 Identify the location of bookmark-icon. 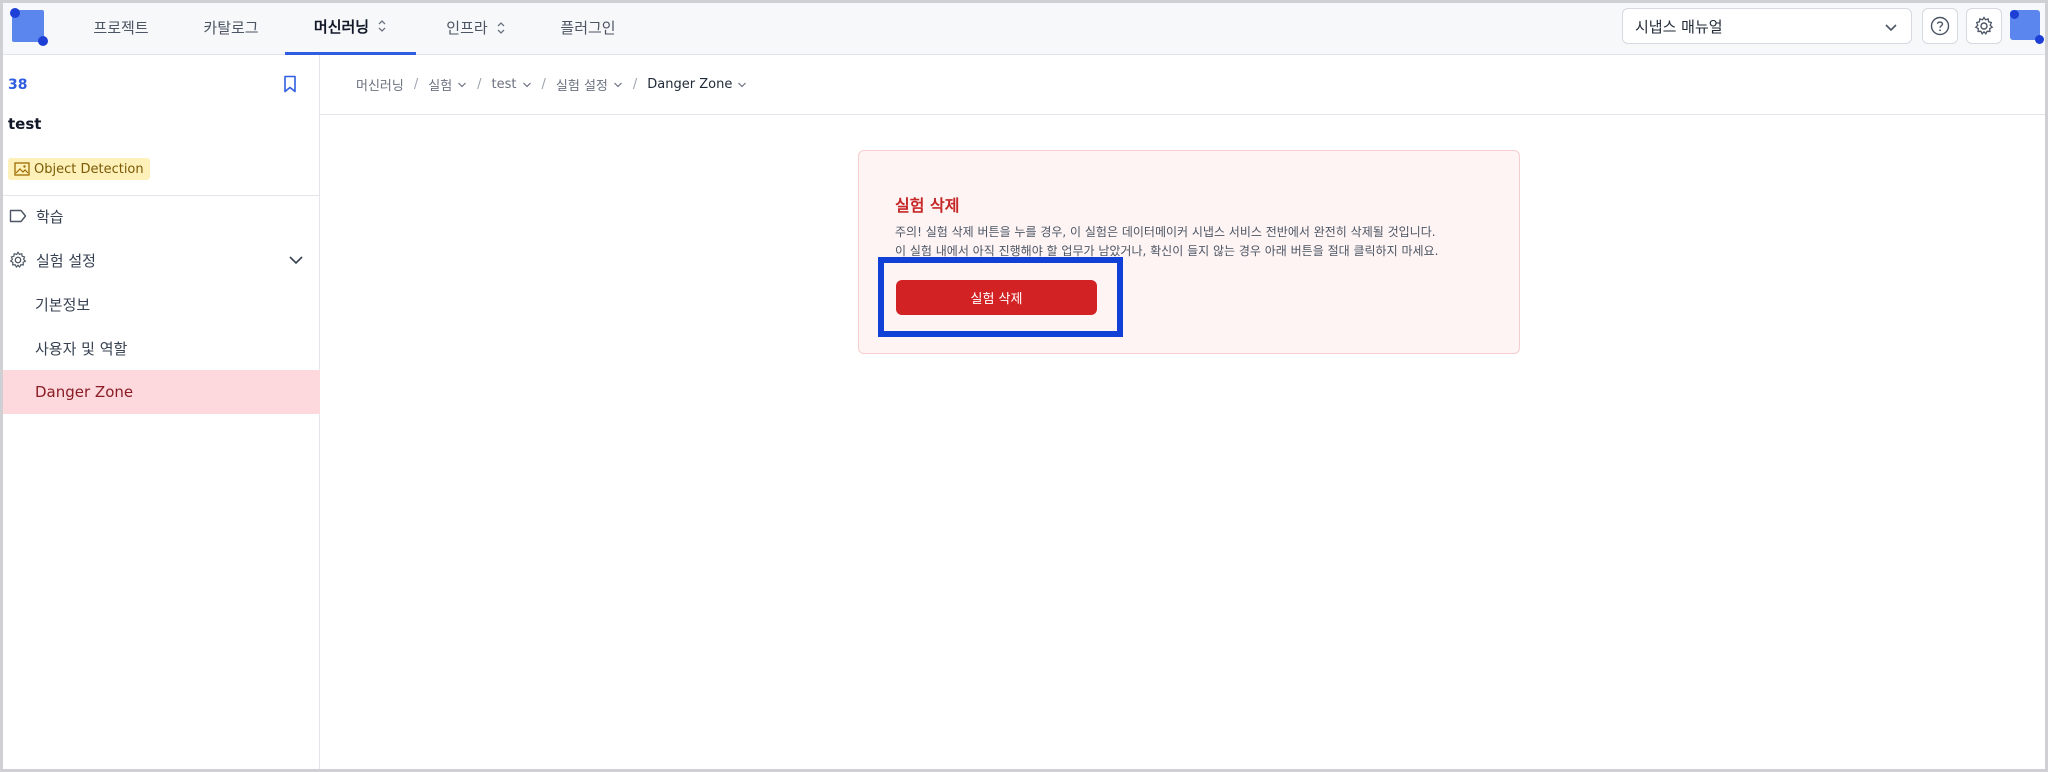
(290, 84).